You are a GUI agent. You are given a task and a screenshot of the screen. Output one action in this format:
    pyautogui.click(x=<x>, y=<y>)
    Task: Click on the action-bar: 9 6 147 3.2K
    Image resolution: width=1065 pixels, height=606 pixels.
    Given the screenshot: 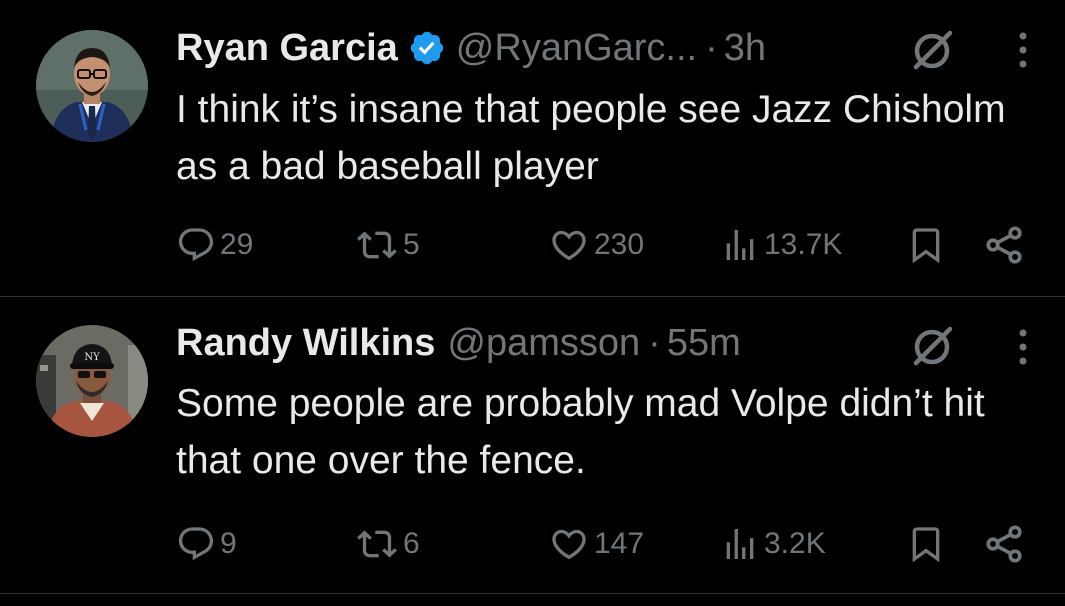 What is the action you would take?
    pyautogui.click(x=532, y=544)
    